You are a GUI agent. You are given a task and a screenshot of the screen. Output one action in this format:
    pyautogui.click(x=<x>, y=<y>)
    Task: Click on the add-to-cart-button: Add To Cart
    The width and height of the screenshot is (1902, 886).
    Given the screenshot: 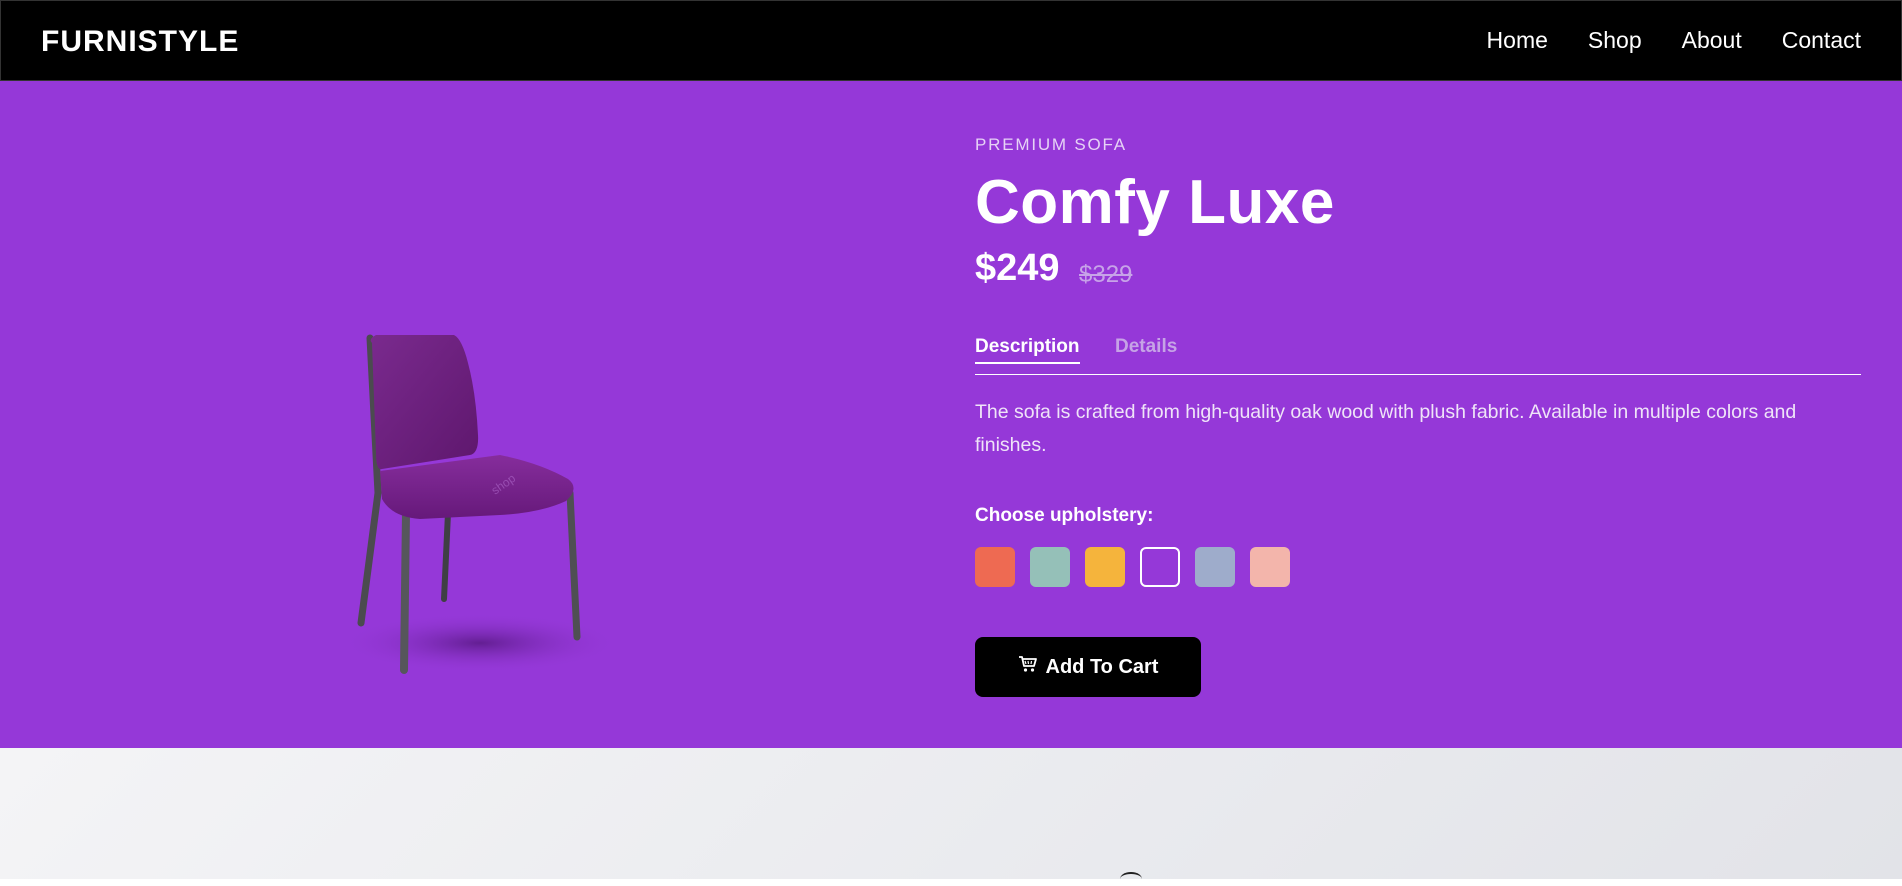 What is the action you would take?
    pyautogui.click(x=1088, y=667)
    